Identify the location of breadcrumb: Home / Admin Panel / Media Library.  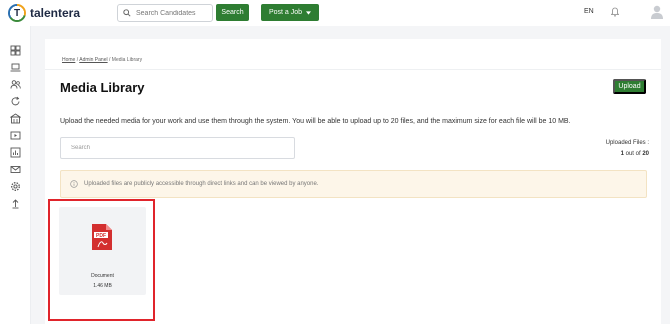
(102, 60).